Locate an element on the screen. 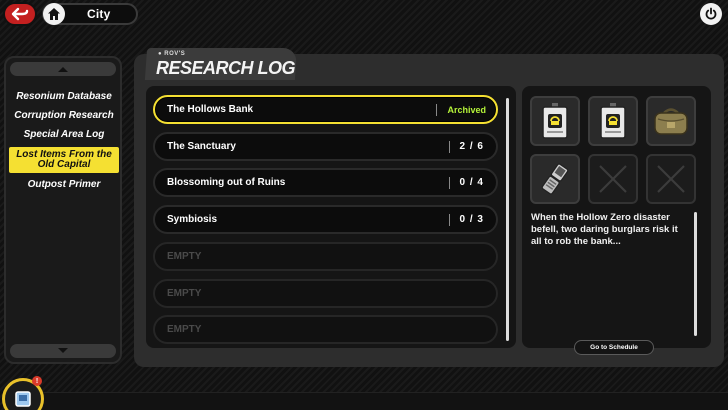  back-arrow-icon is located at coordinates (20, 14).